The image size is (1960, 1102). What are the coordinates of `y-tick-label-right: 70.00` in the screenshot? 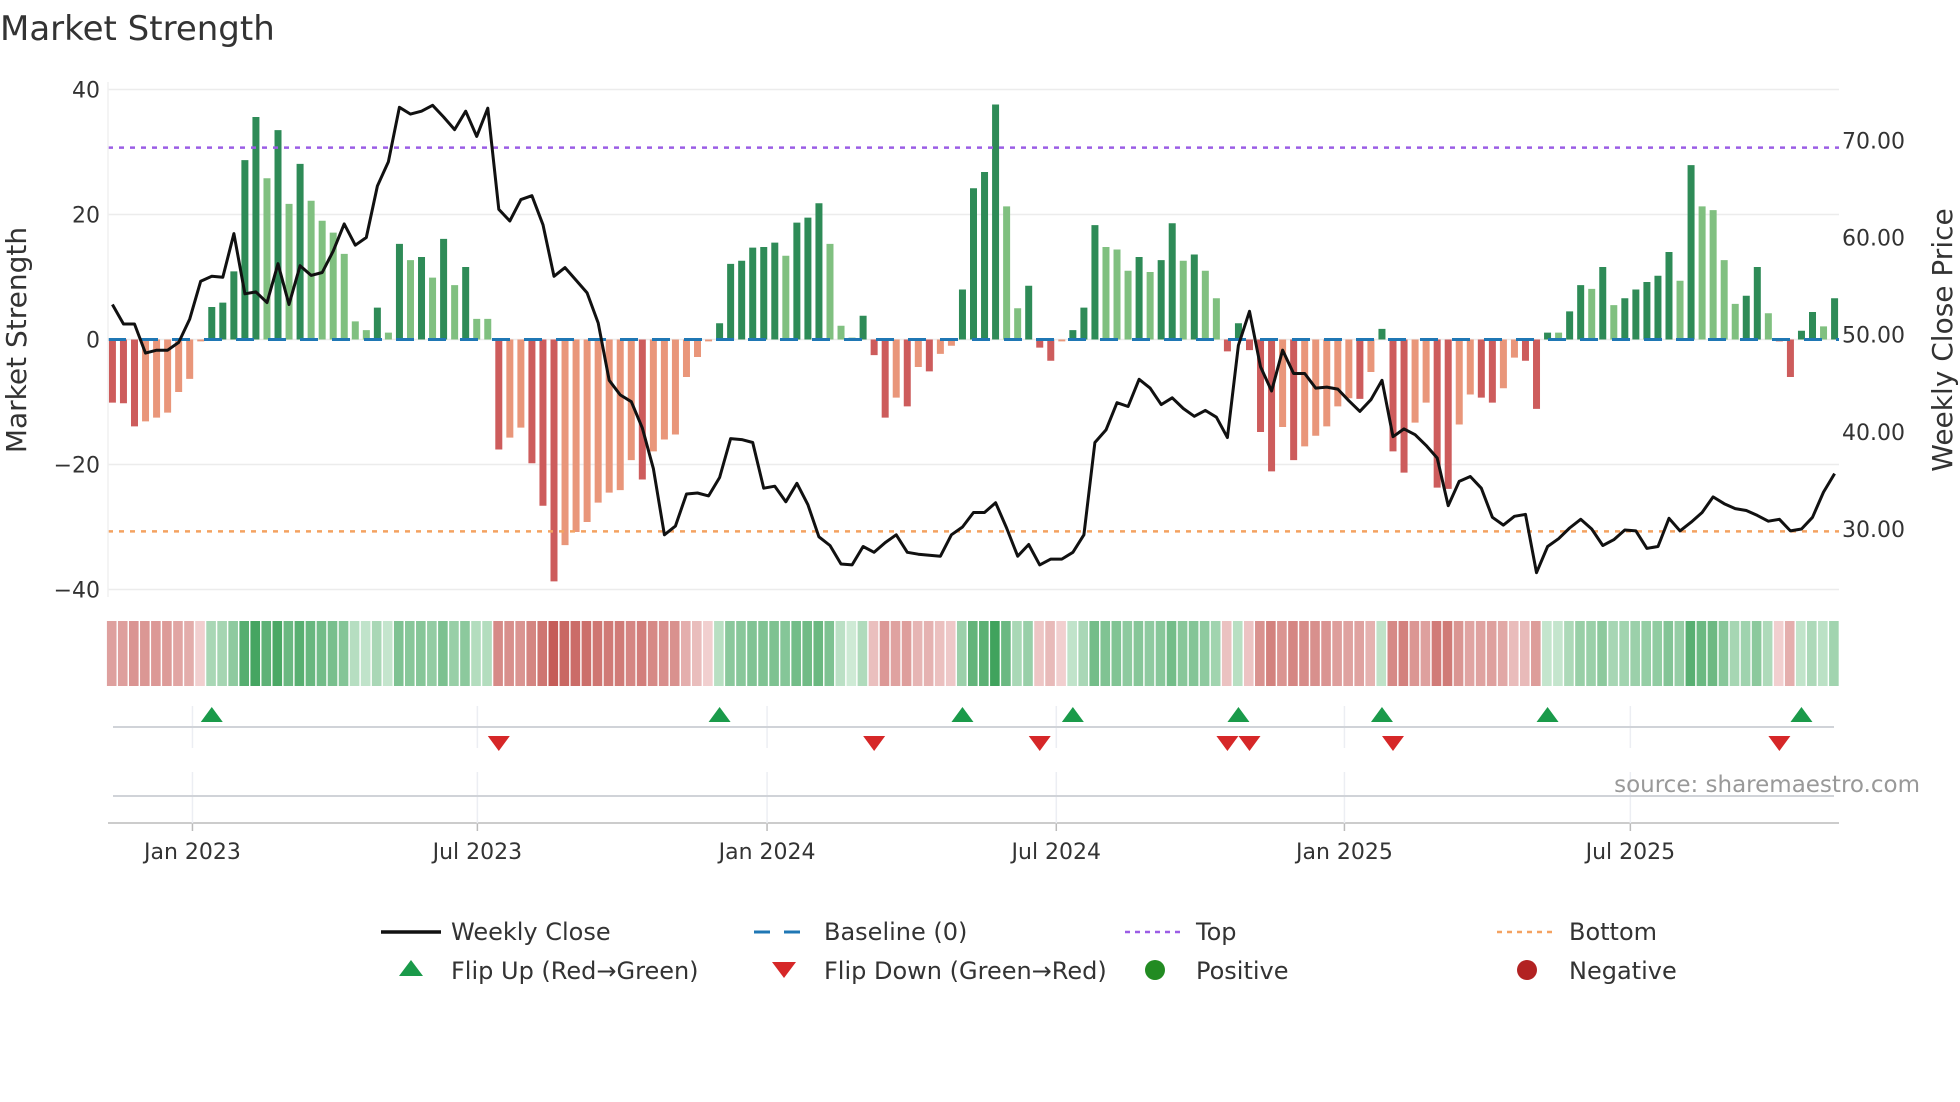 It's located at (1873, 141).